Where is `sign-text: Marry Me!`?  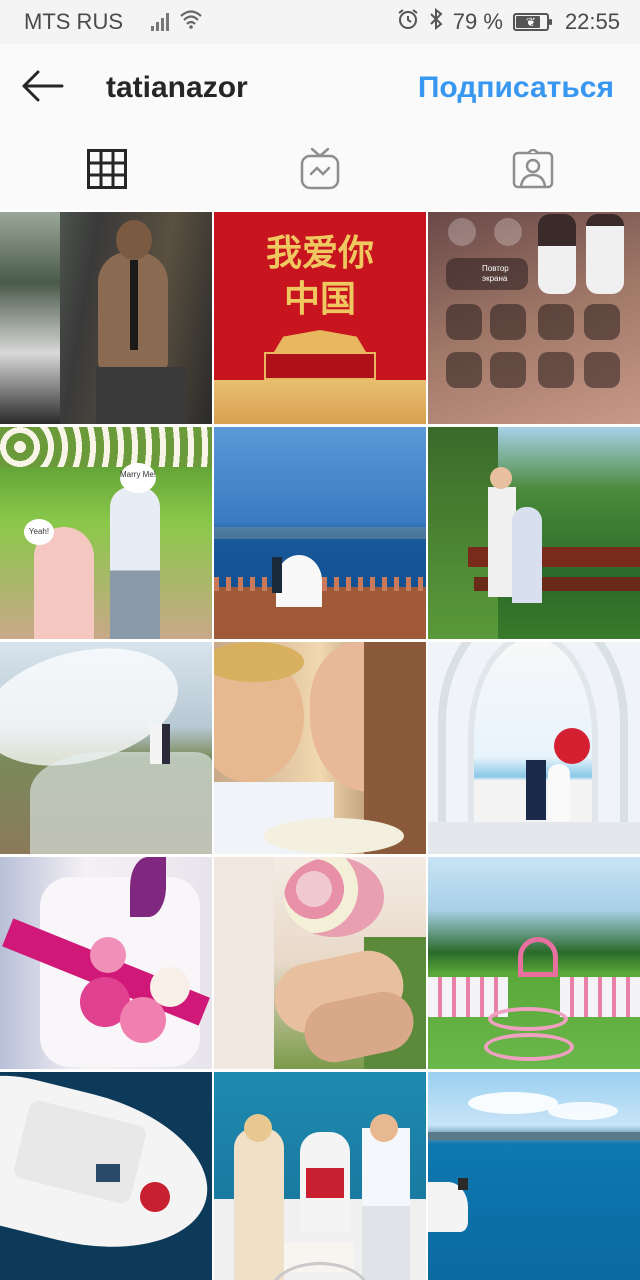 sign-text: Marry Me! is located at coordinates (138, 478).